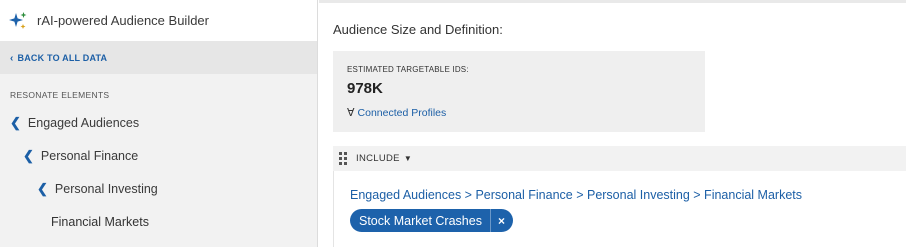 This screenshot has height=247, width=906. Describe the element at coordinates (12, 58) in the screenshot. I see `chevron-left-icon: ‹` at that location.